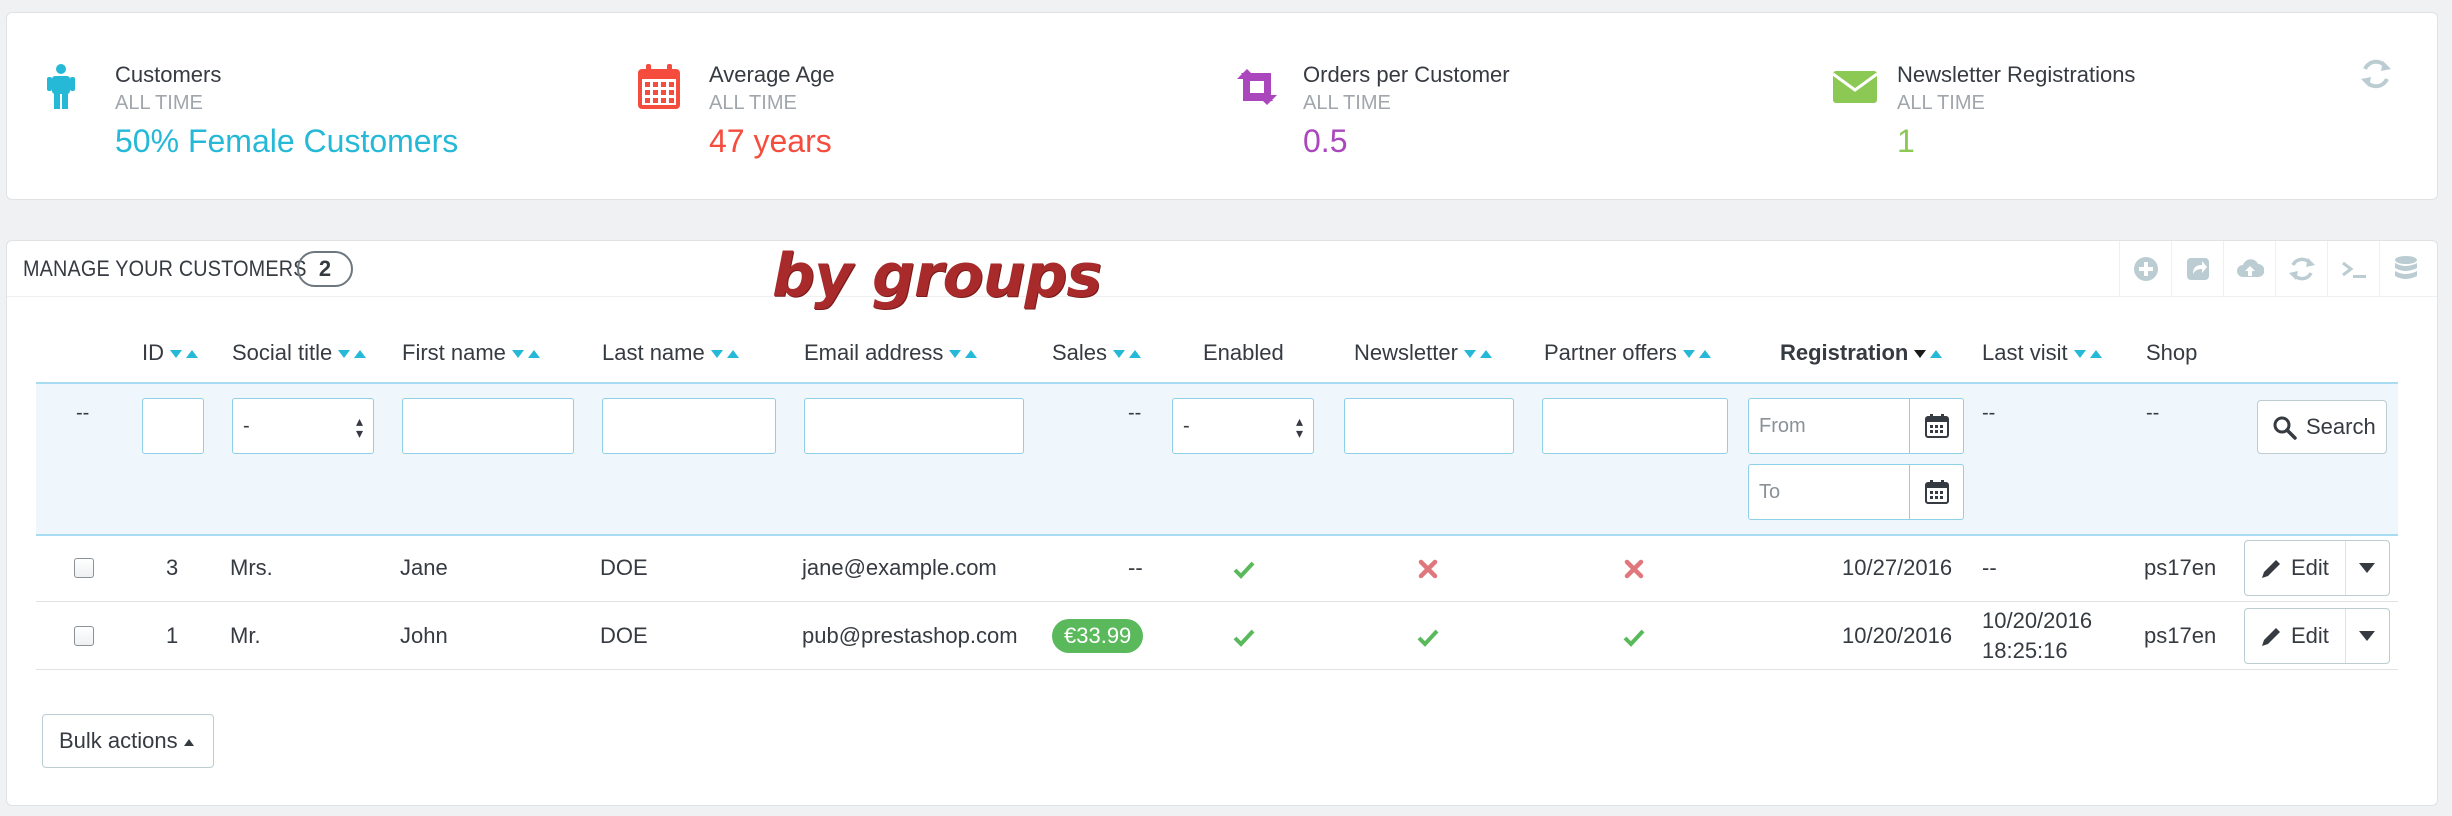 This screenshot has height=816, width=2452. Describe the element at coordinates (1217, 568) in the screenshot. I see `table-row` at that location.